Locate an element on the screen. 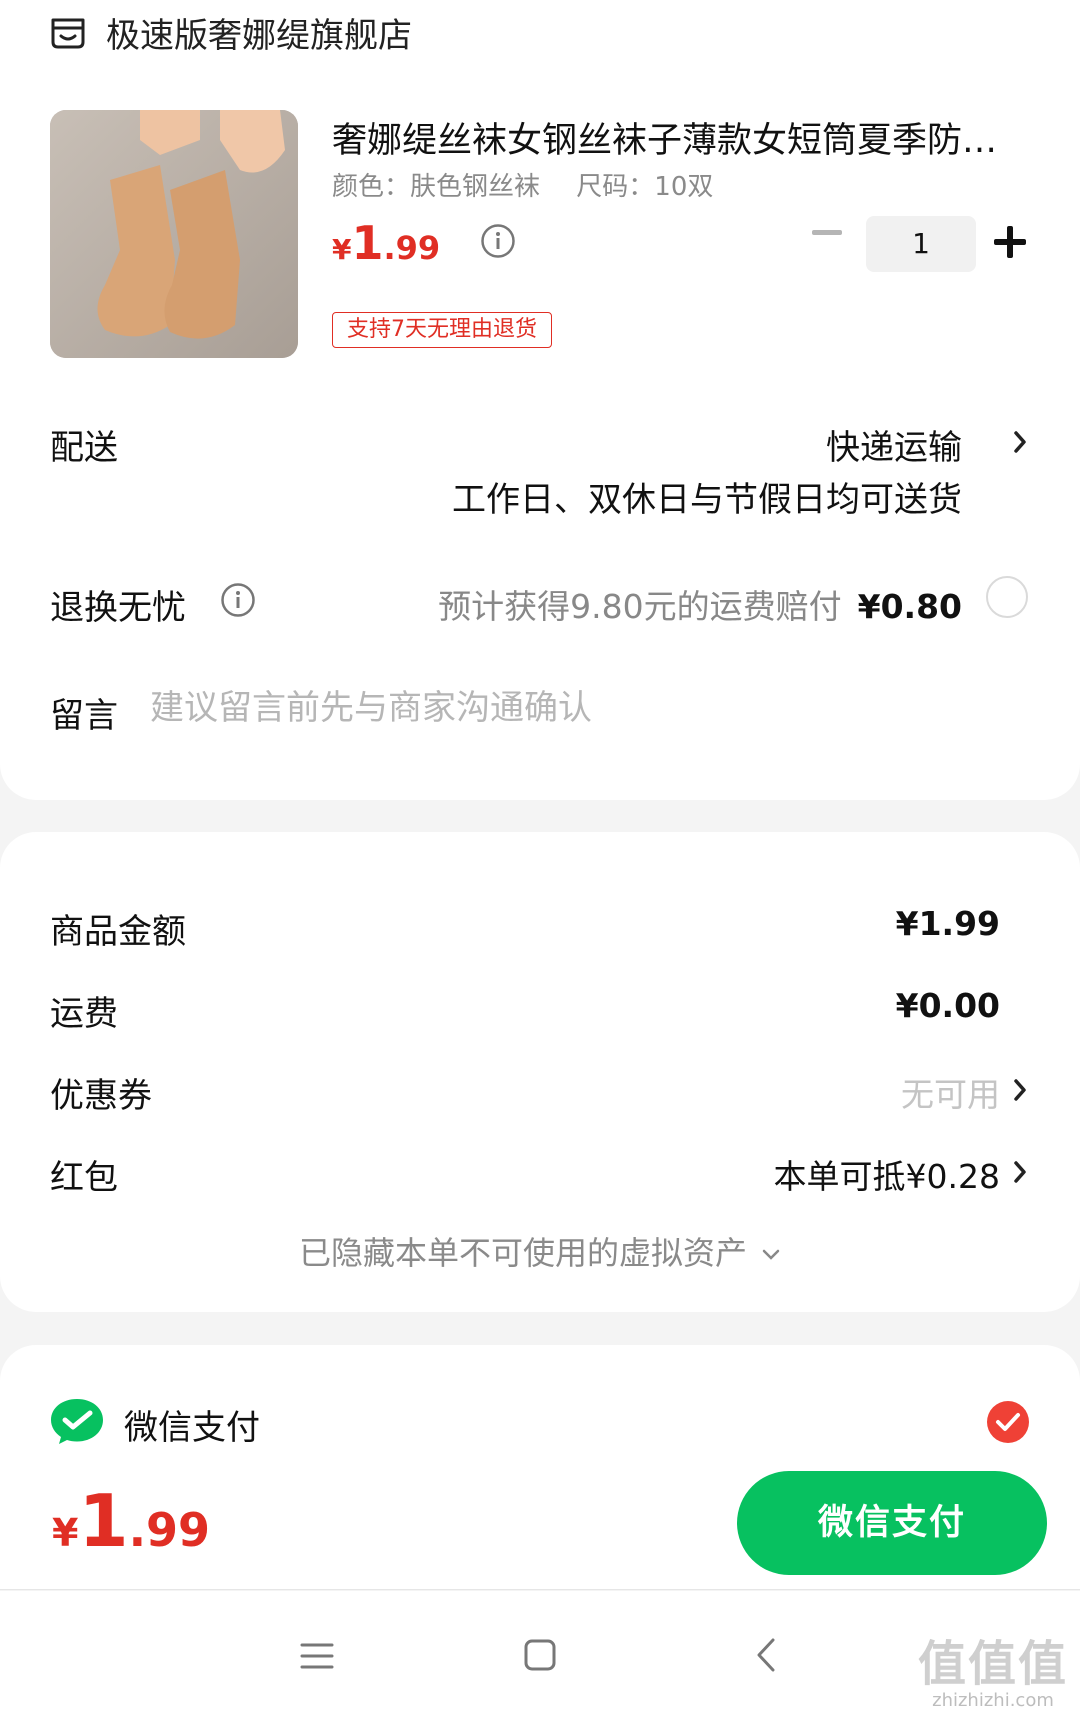  watermark-logo: 值值值 is located at coordinates (993, 1664).